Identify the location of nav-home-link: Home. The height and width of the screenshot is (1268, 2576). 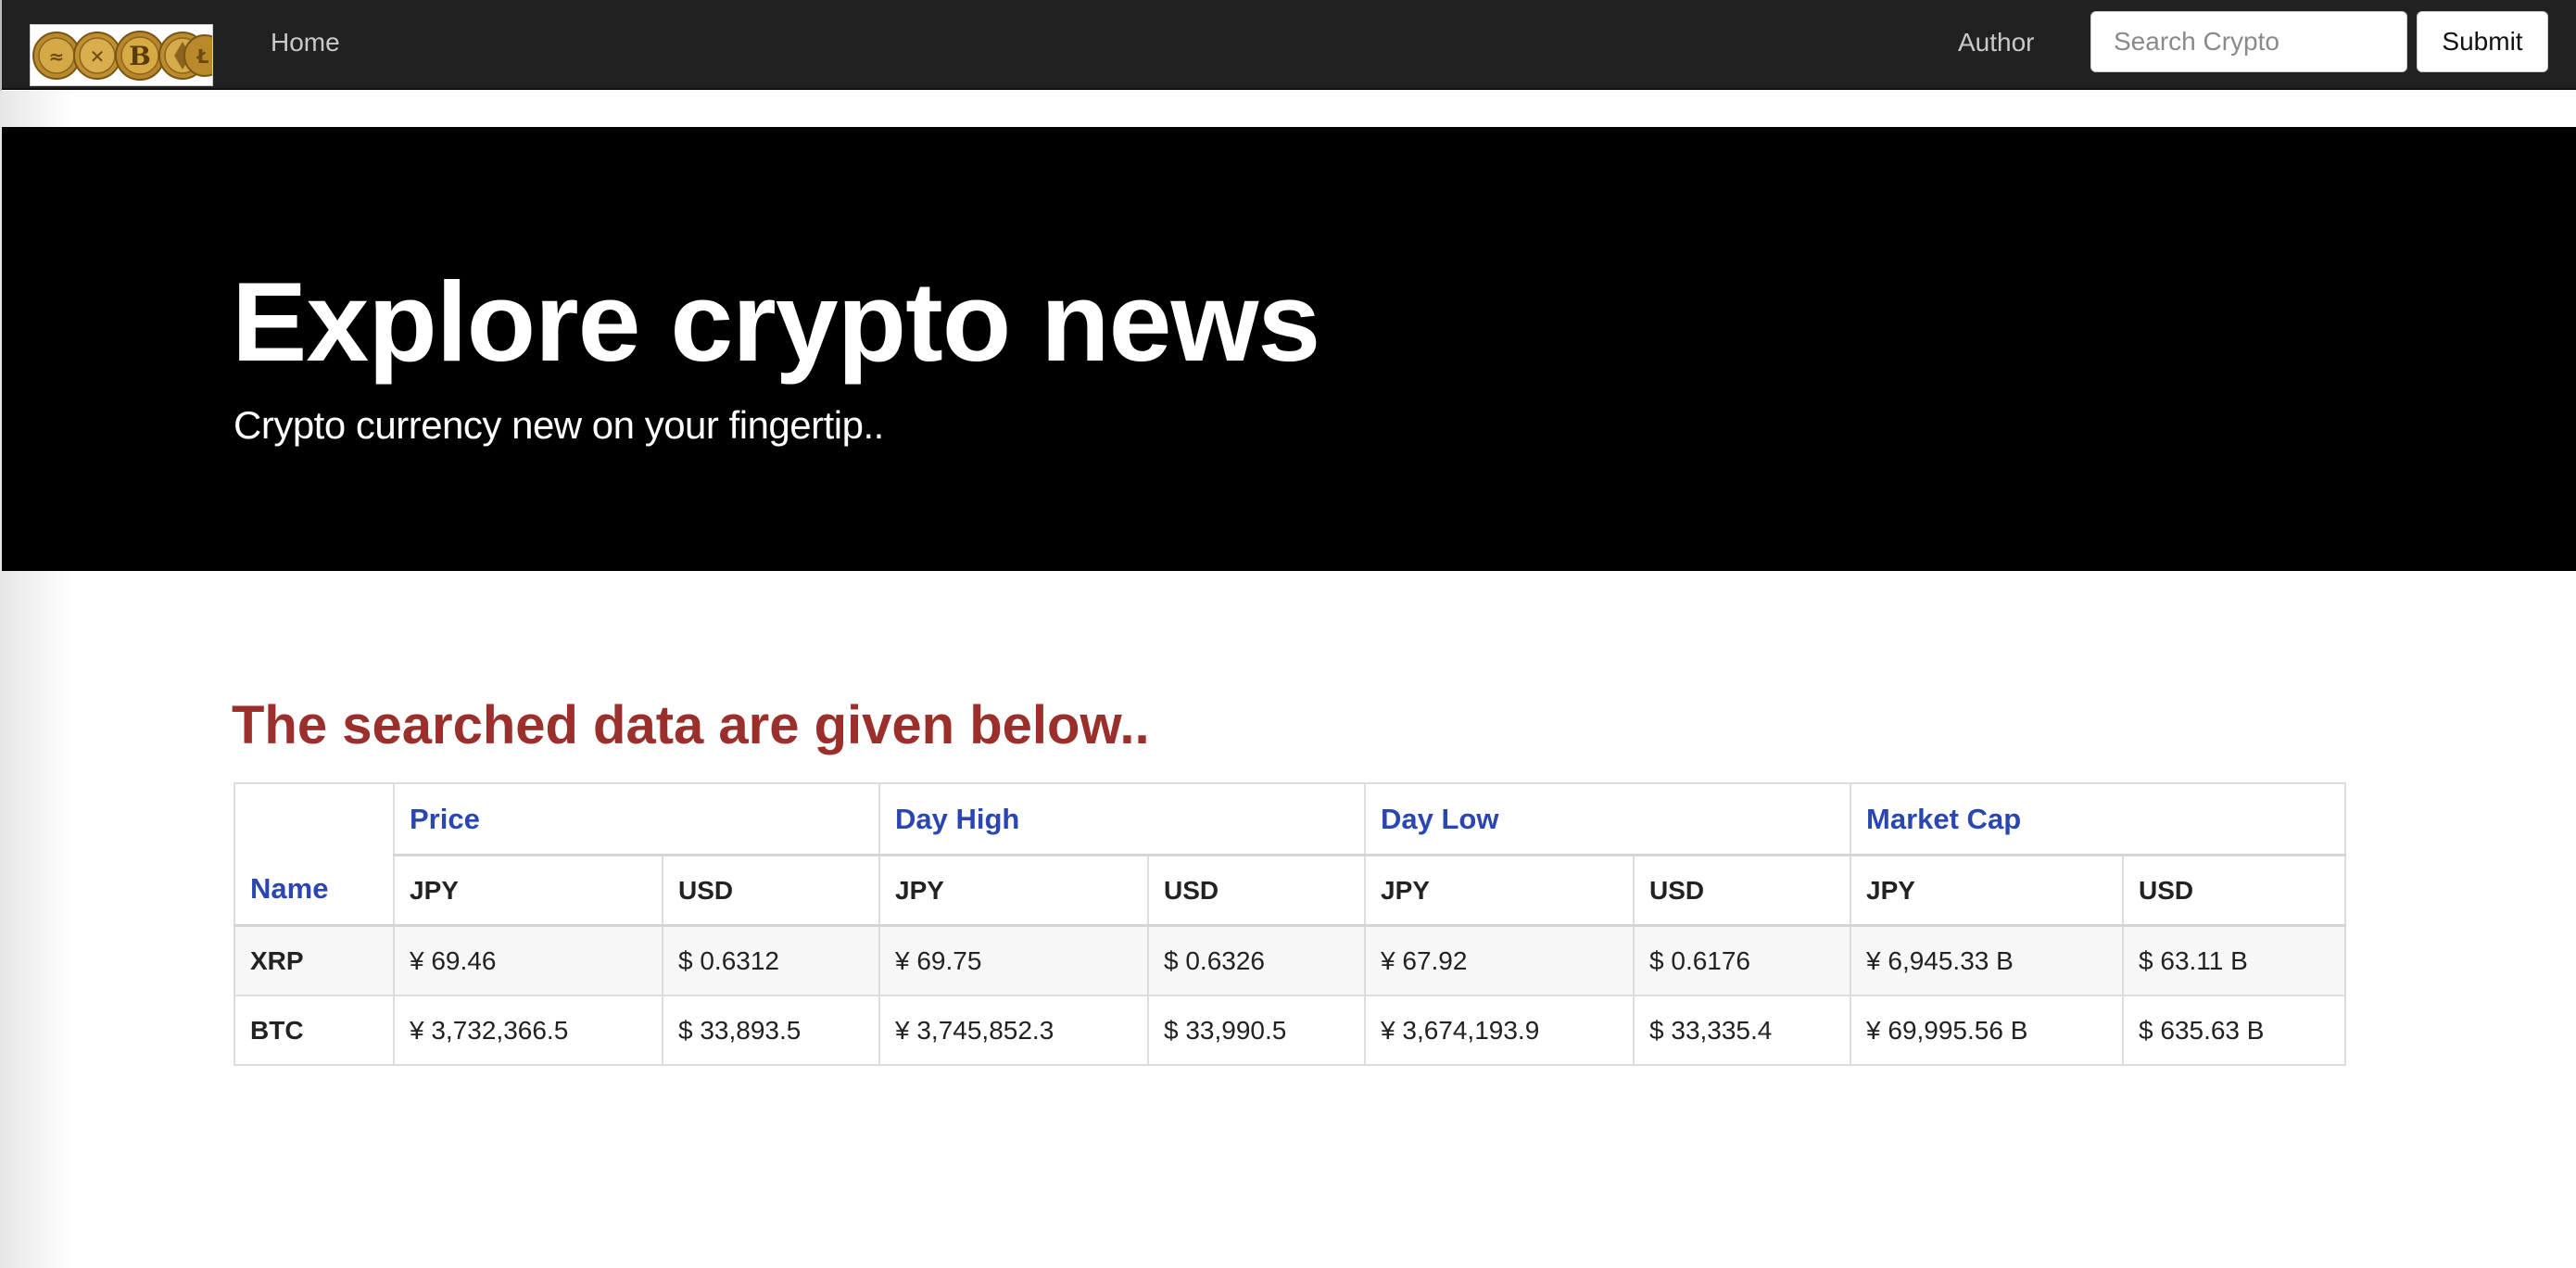
(305, 42).